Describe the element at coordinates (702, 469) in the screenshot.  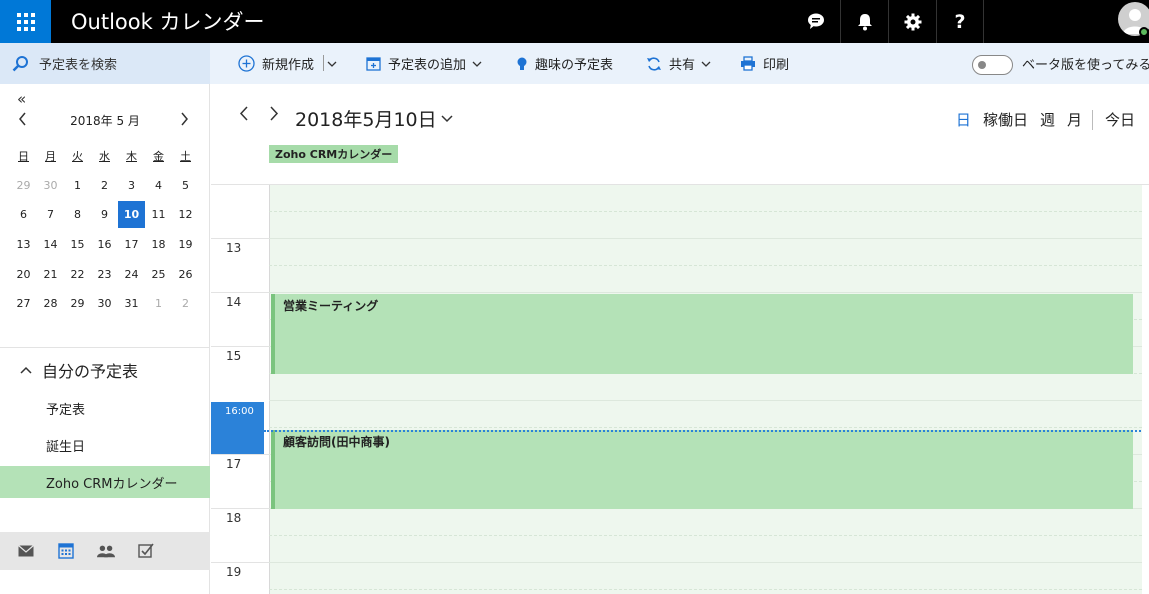
I see `event-customer-visit: 顧客訪問(田中商事)` at that location.